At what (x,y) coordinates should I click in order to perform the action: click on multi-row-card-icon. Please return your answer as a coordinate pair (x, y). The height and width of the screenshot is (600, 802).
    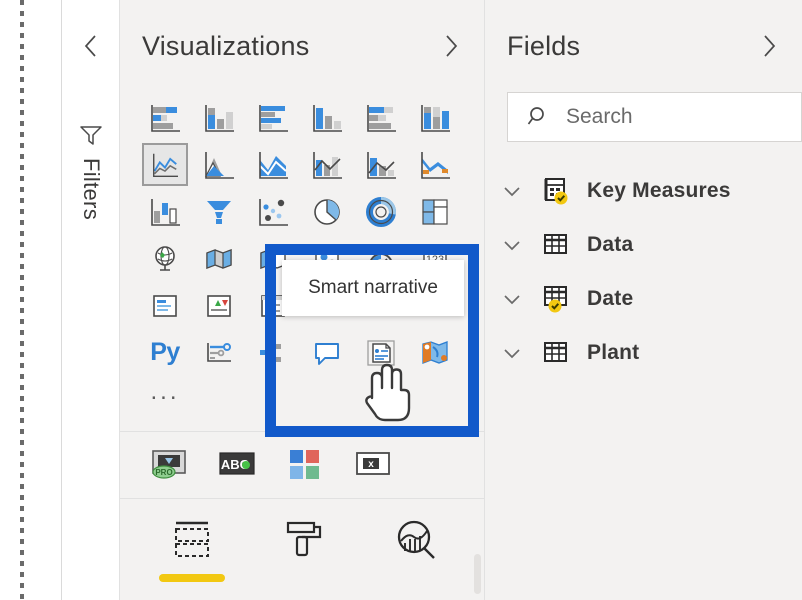
    Looking at the image, I should click on (165, 305).